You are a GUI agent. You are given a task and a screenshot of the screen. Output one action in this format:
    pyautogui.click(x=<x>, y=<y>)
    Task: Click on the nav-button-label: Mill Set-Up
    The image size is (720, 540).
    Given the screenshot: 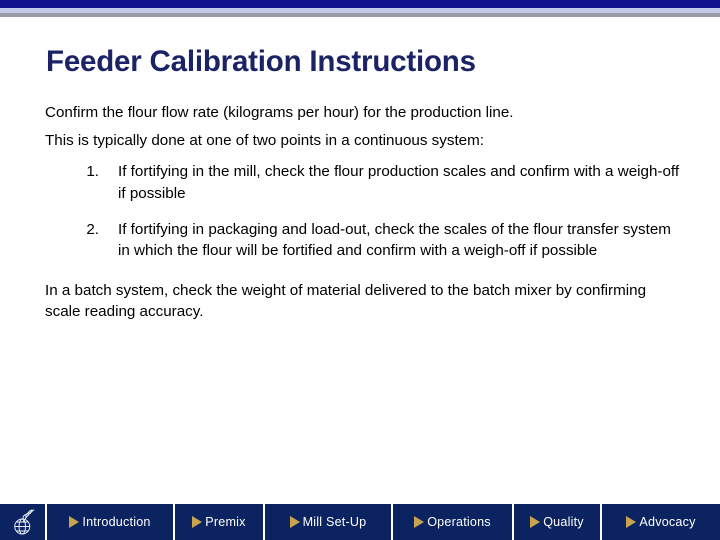 What is the action you would take?
    pyautogui.click(x=334, y=522)
    